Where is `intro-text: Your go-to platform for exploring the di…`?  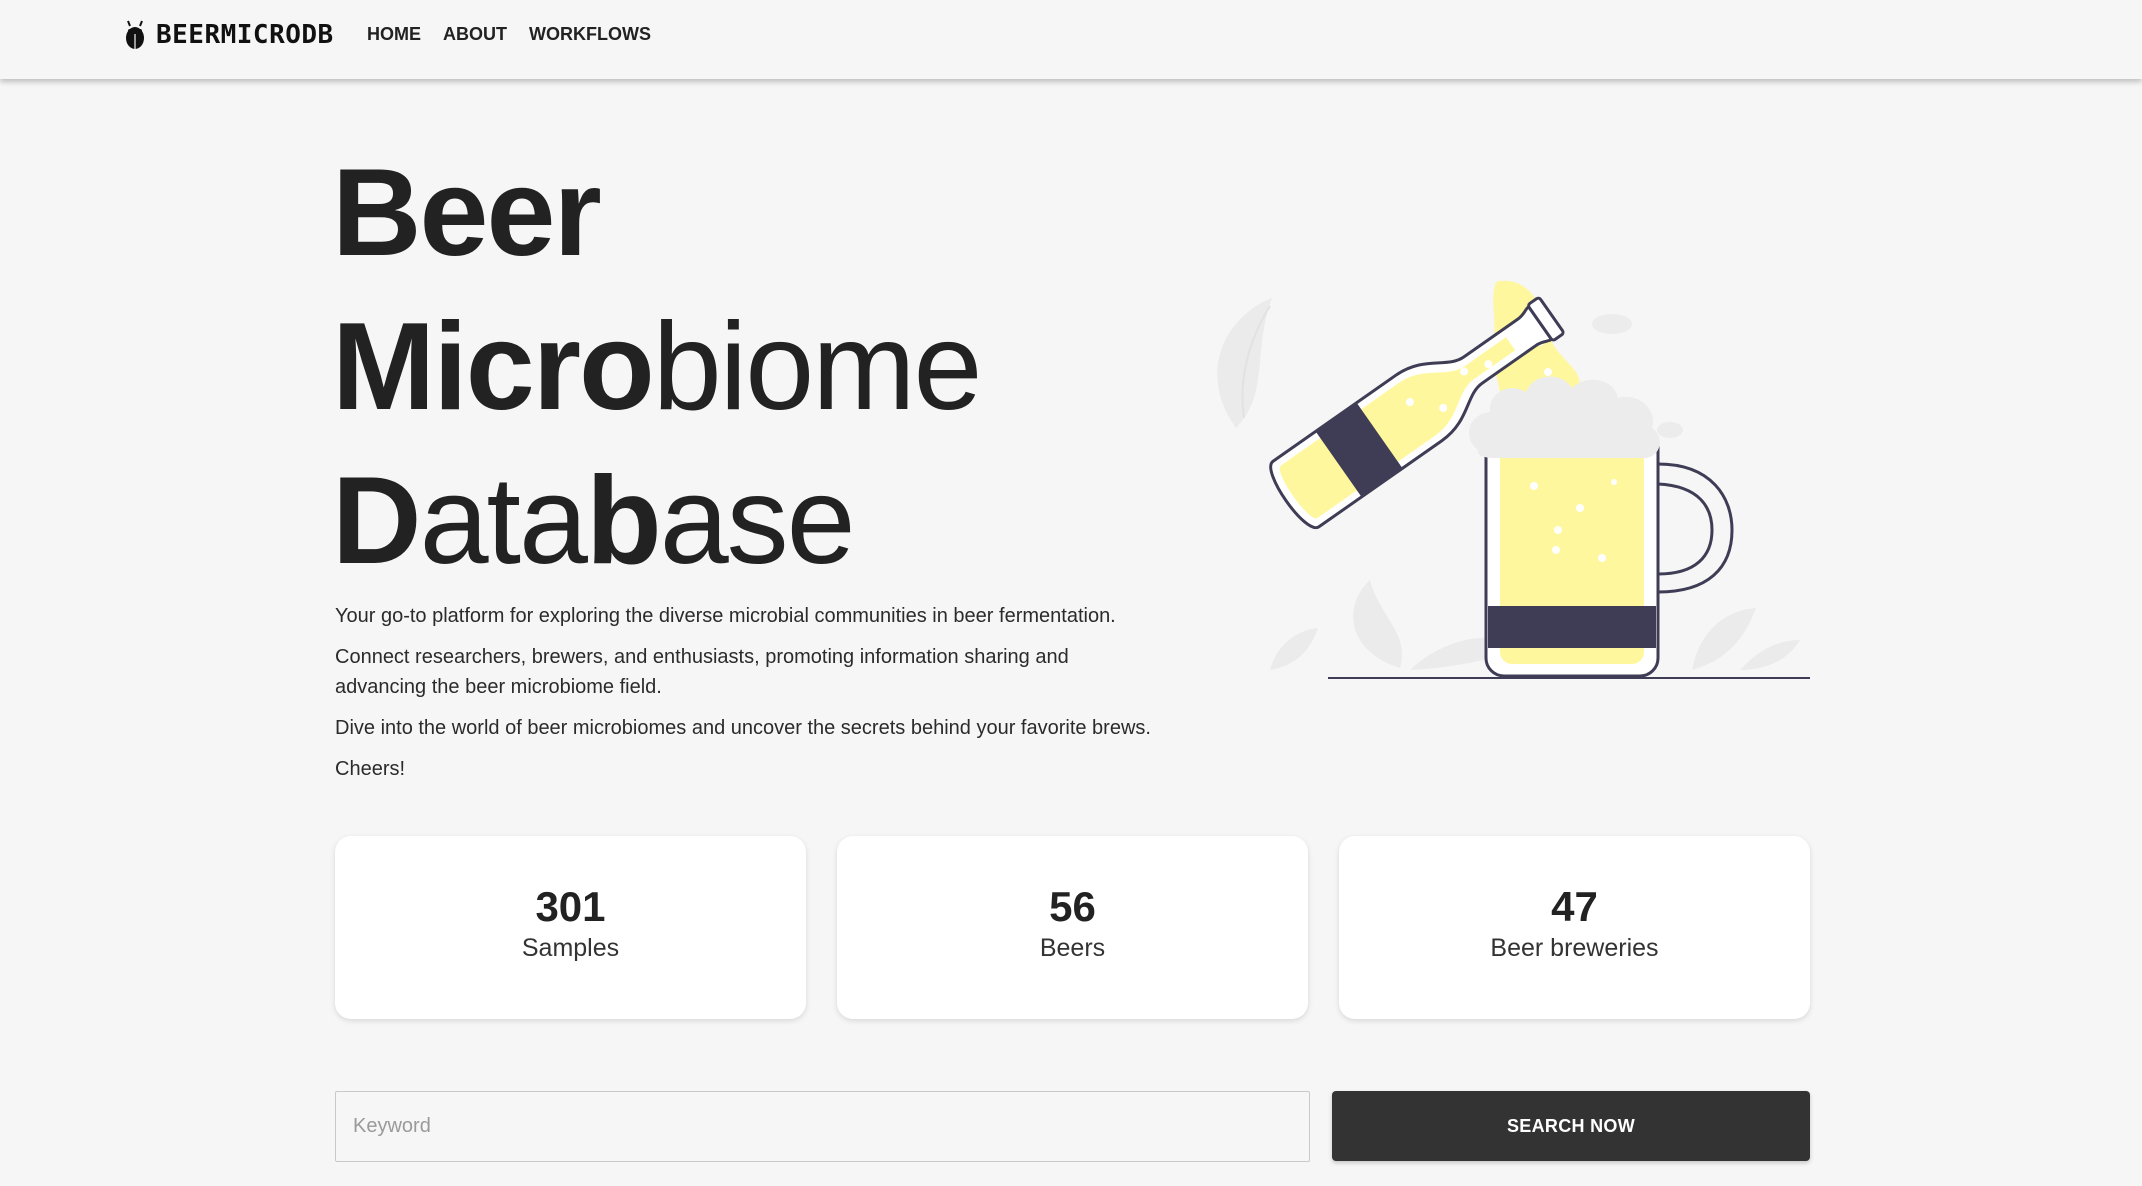
intro-text: Your go-to platform for exploring the di… is located at coordinates (750, 698).